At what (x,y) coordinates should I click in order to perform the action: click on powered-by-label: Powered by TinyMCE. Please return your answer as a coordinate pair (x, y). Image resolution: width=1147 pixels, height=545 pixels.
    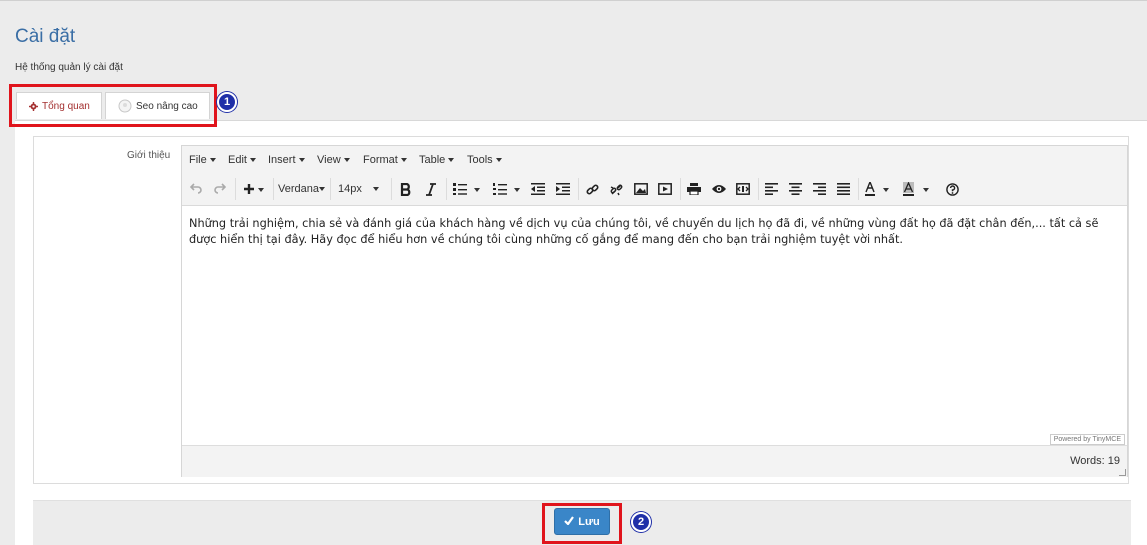
    Looking at the image, I should click on (1087, 439).